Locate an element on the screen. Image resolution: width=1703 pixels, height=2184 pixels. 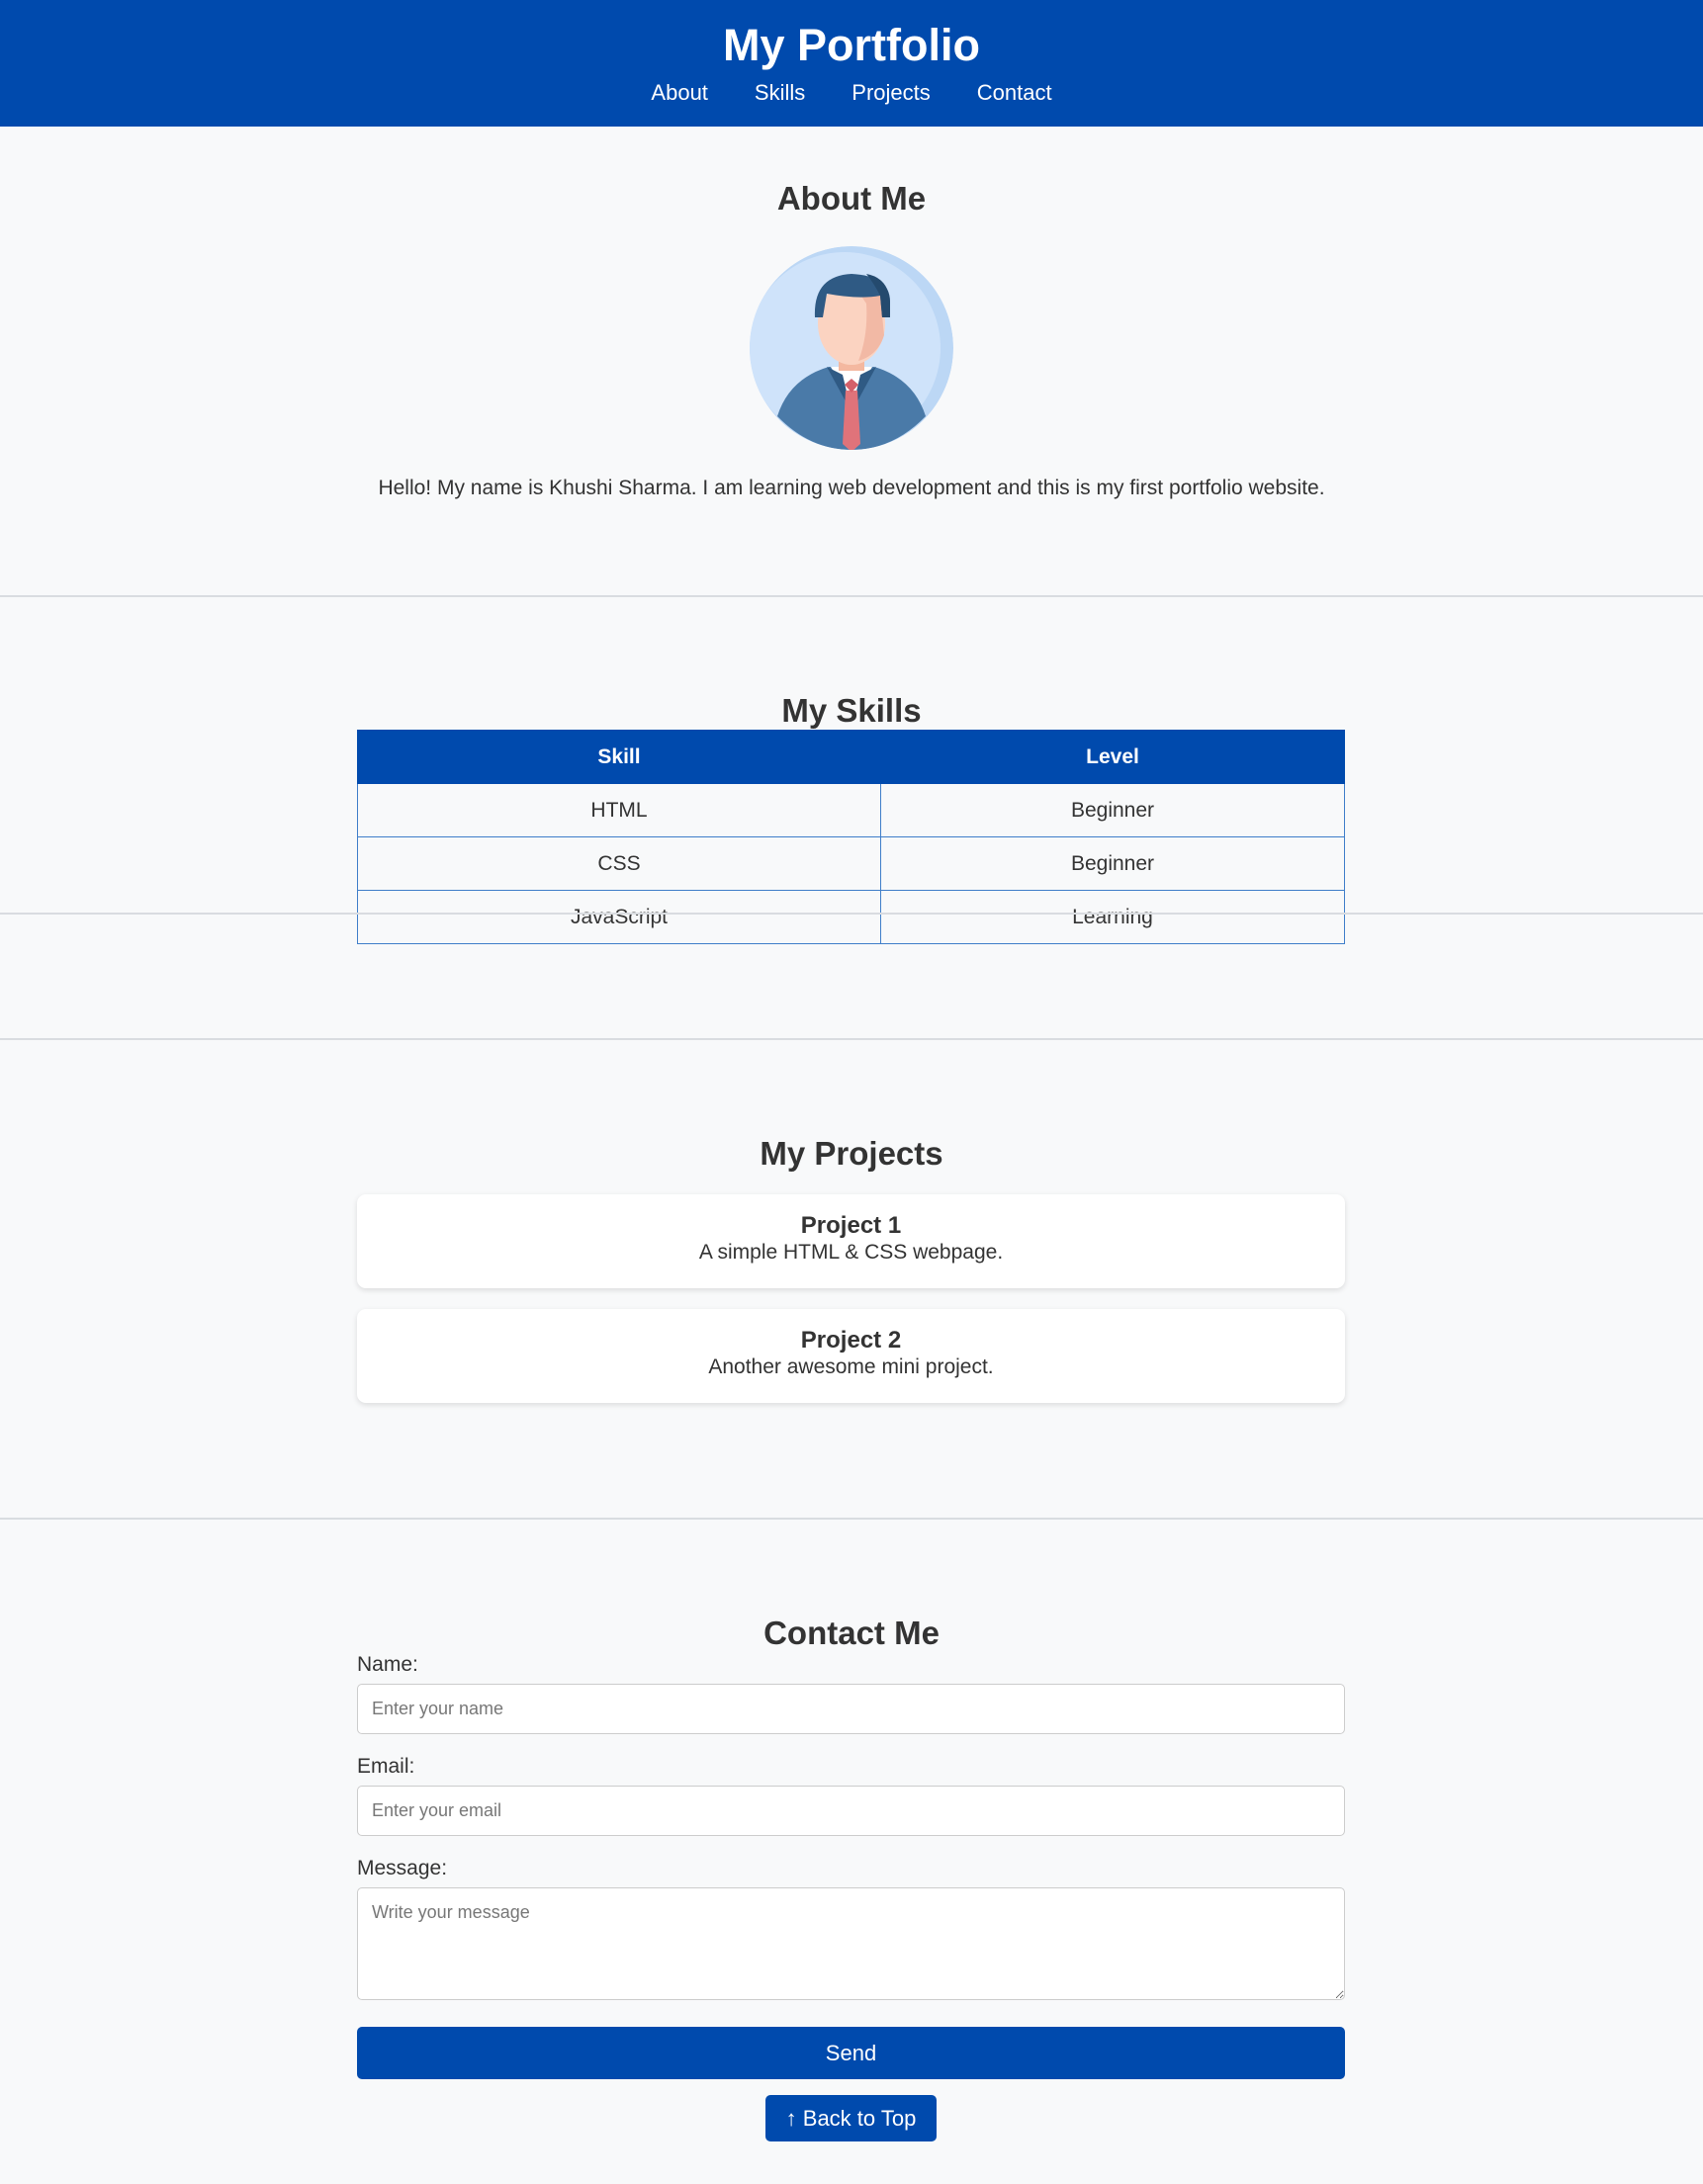
project-card: Project 2 Another awesome mini project. is located at coordinates (851, 1356).